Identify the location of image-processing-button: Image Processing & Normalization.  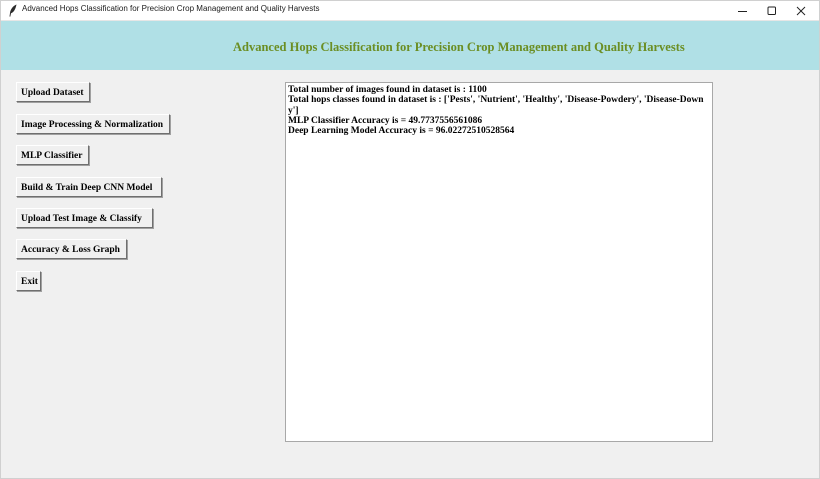
(93, 124).